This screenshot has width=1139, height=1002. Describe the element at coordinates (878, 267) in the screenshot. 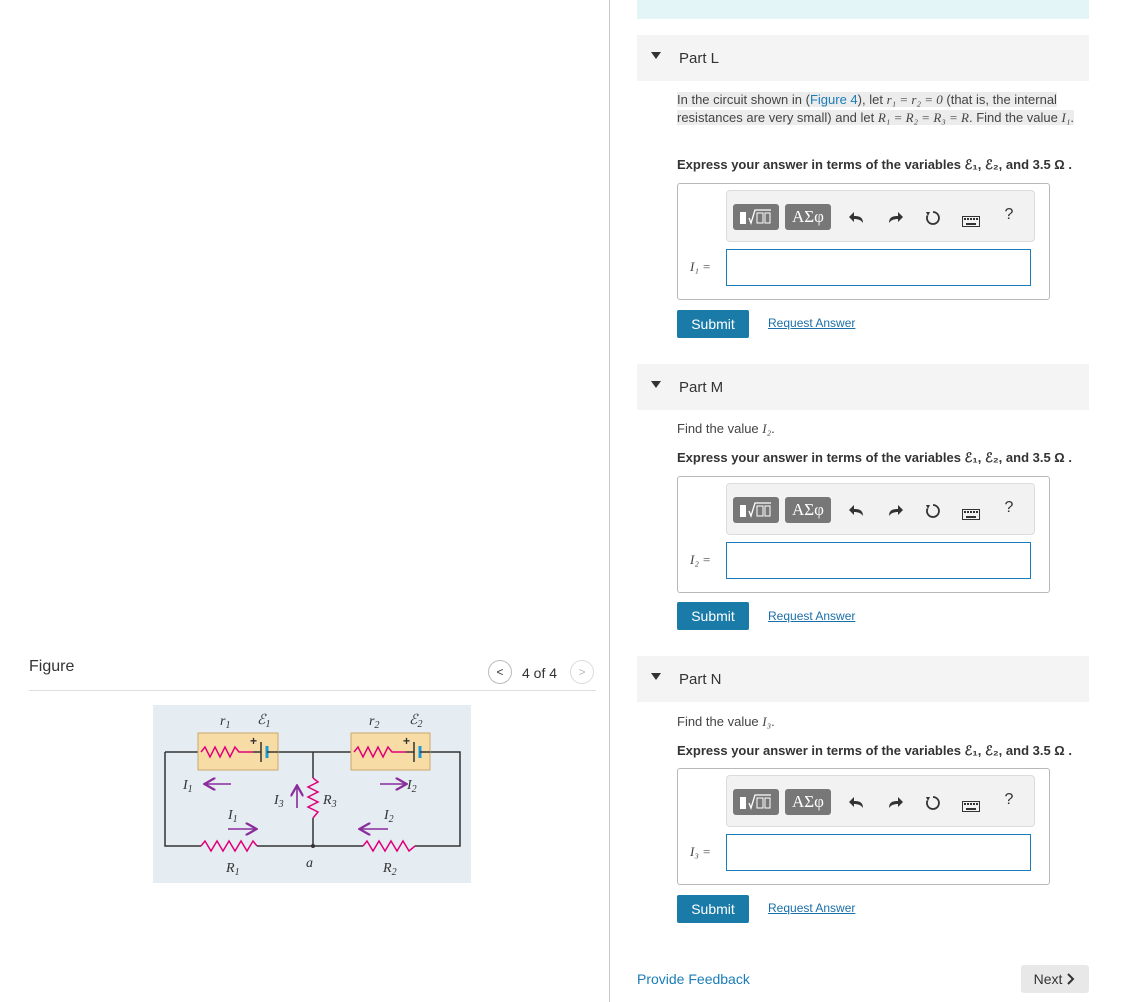

I see `part-l-answer-input` at that location.